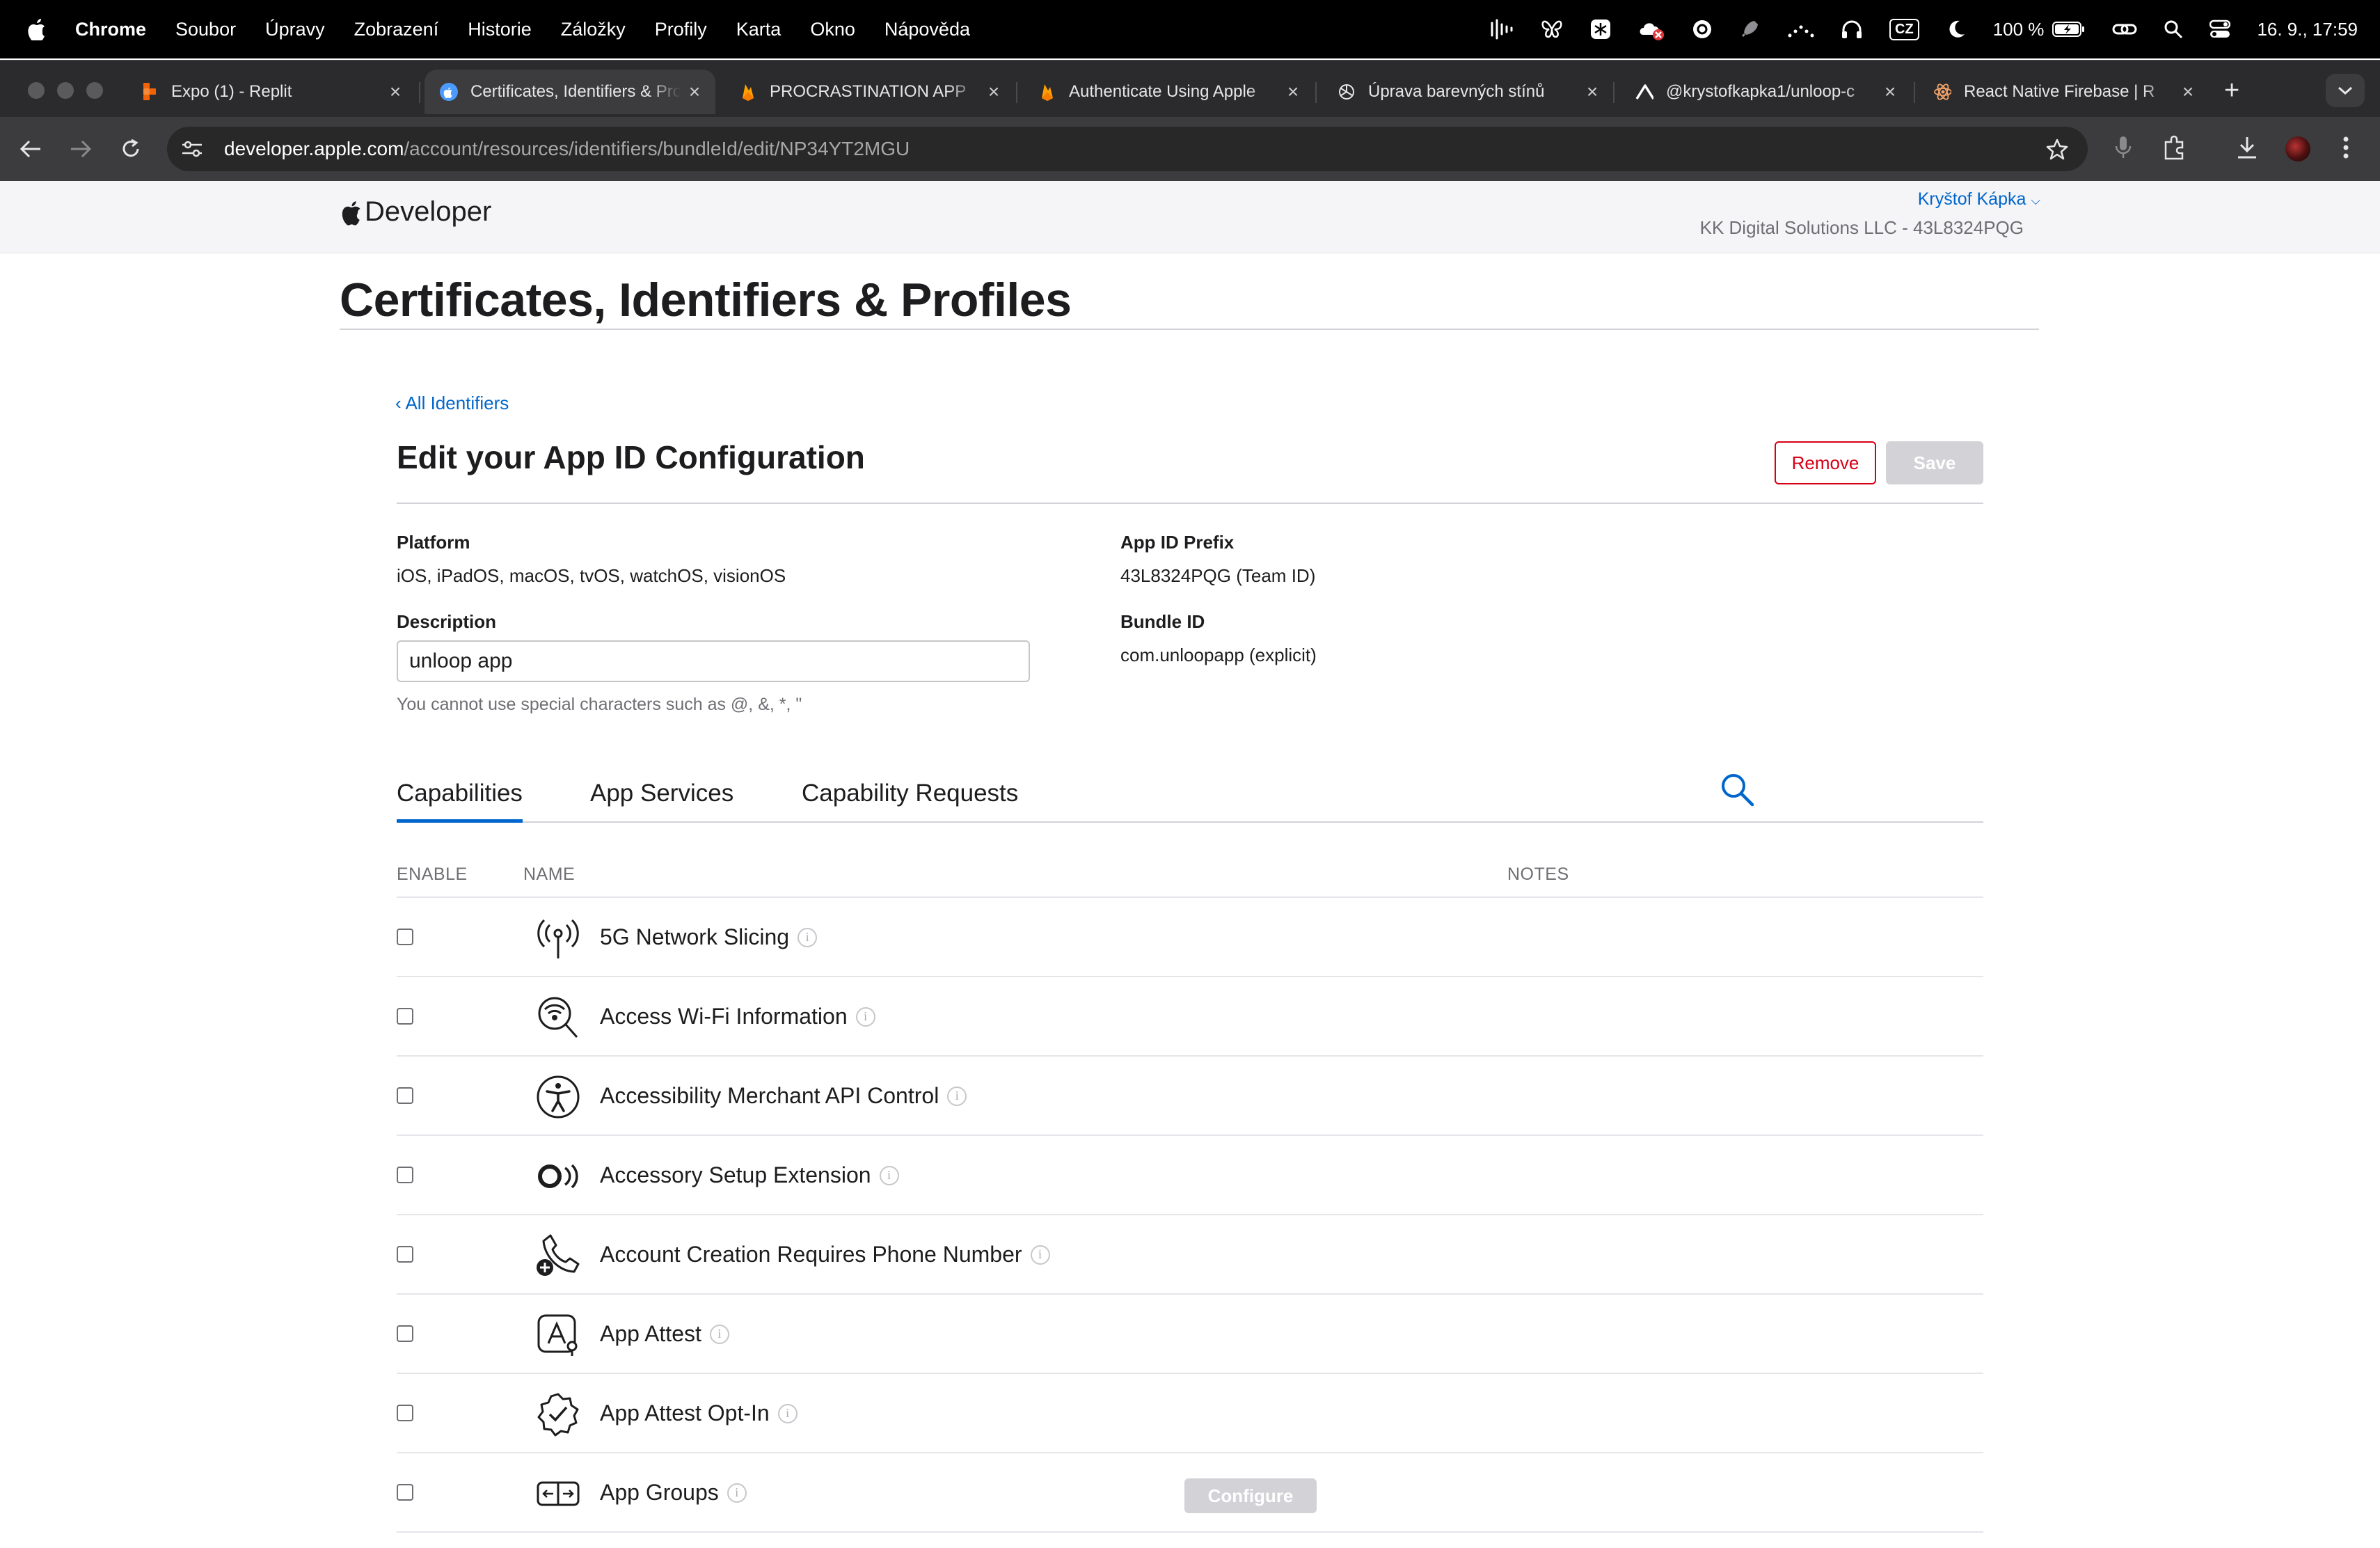  I want to click on link-icon, so click(2124, 29).